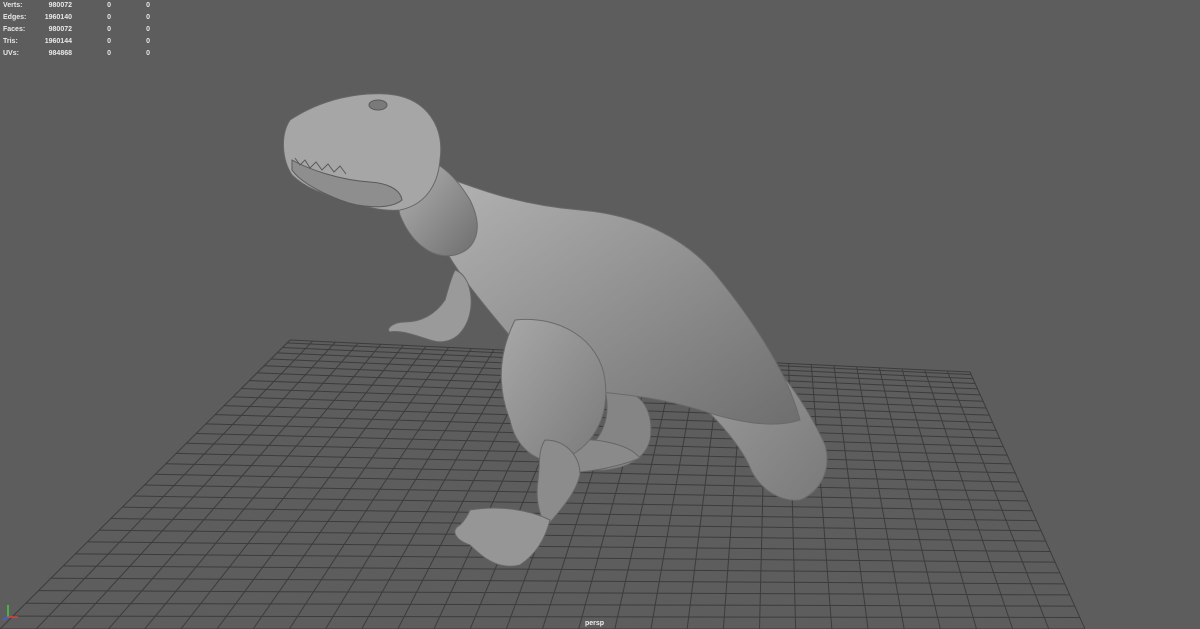 This screenshot has height=629, width=1200. What do you see at coordinates (10, 613) in the screenshot?
I see `axis-gizmo-icon` at bounding box center [10, 613].